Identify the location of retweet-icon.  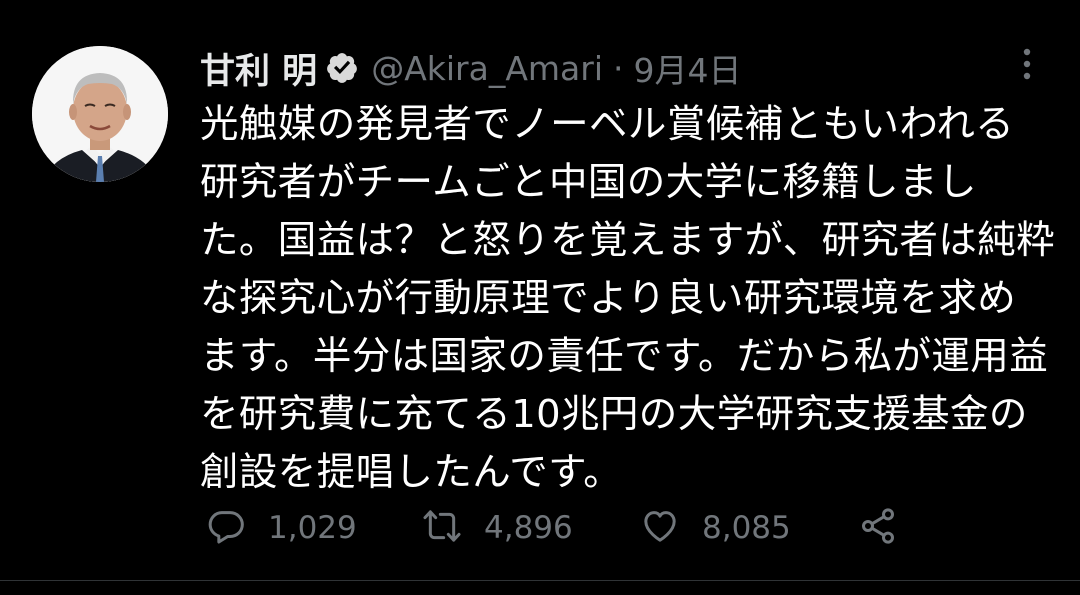
(442, 528).